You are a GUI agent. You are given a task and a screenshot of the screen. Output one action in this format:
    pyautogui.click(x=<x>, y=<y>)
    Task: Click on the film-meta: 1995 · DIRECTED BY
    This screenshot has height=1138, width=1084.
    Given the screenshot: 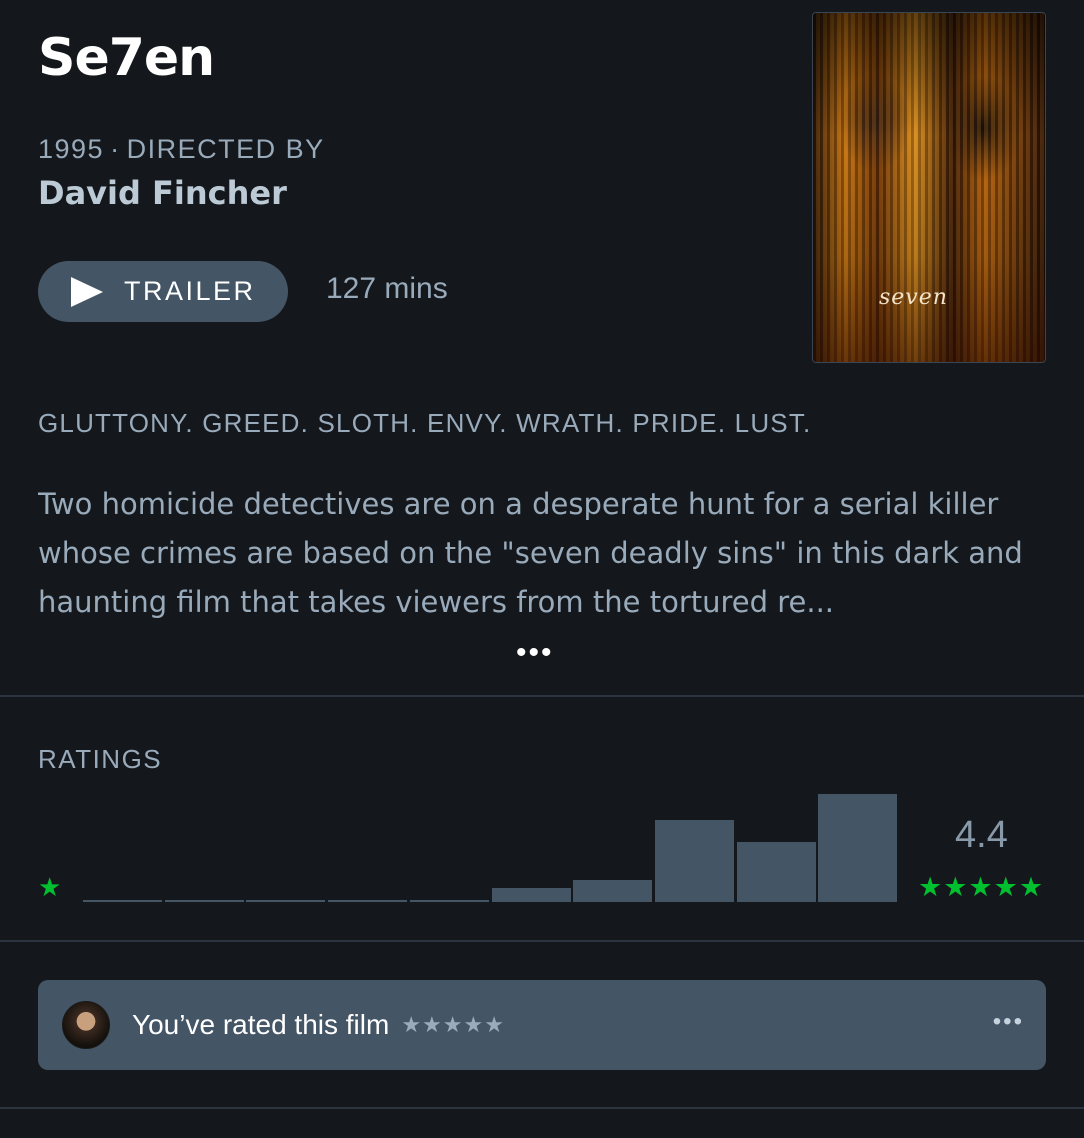 What is the action you would take?
    pyautogui.click(x=181, y=149)
    